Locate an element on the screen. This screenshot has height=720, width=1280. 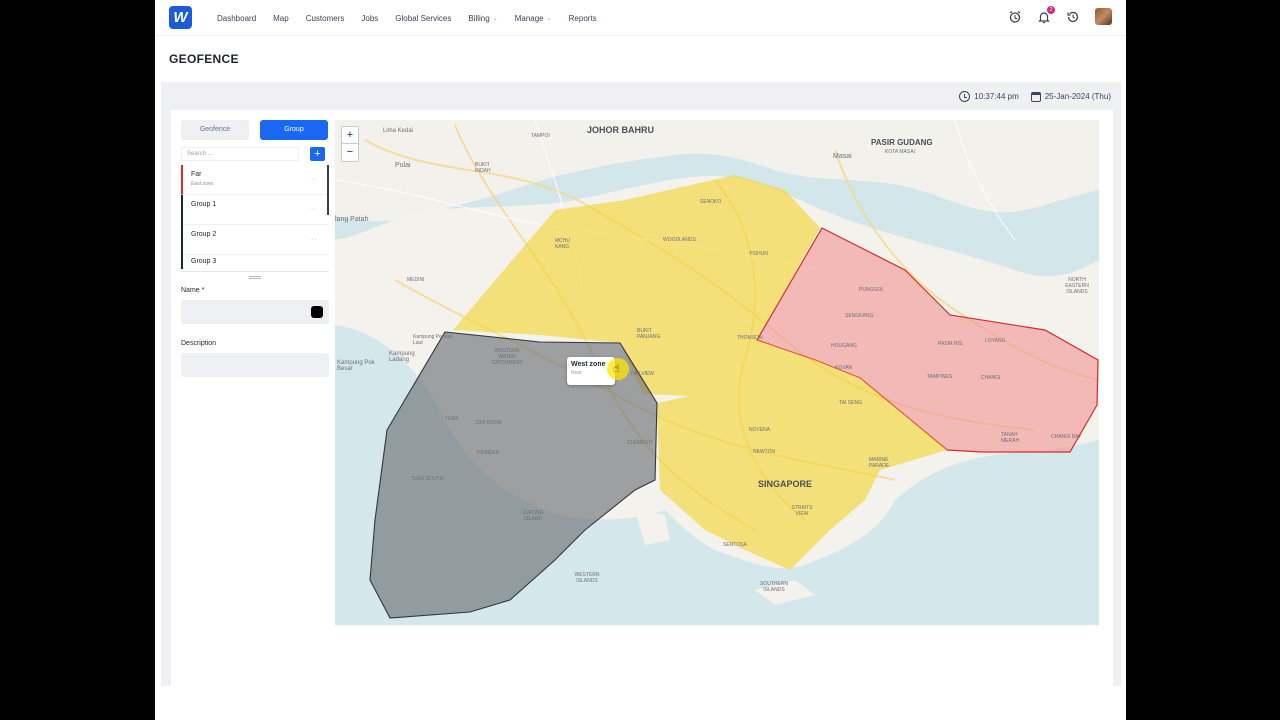
datetime-bar: 10:37:44 pm 25-Jan-2024 (Thu) is located at coordinates (1035, 96).